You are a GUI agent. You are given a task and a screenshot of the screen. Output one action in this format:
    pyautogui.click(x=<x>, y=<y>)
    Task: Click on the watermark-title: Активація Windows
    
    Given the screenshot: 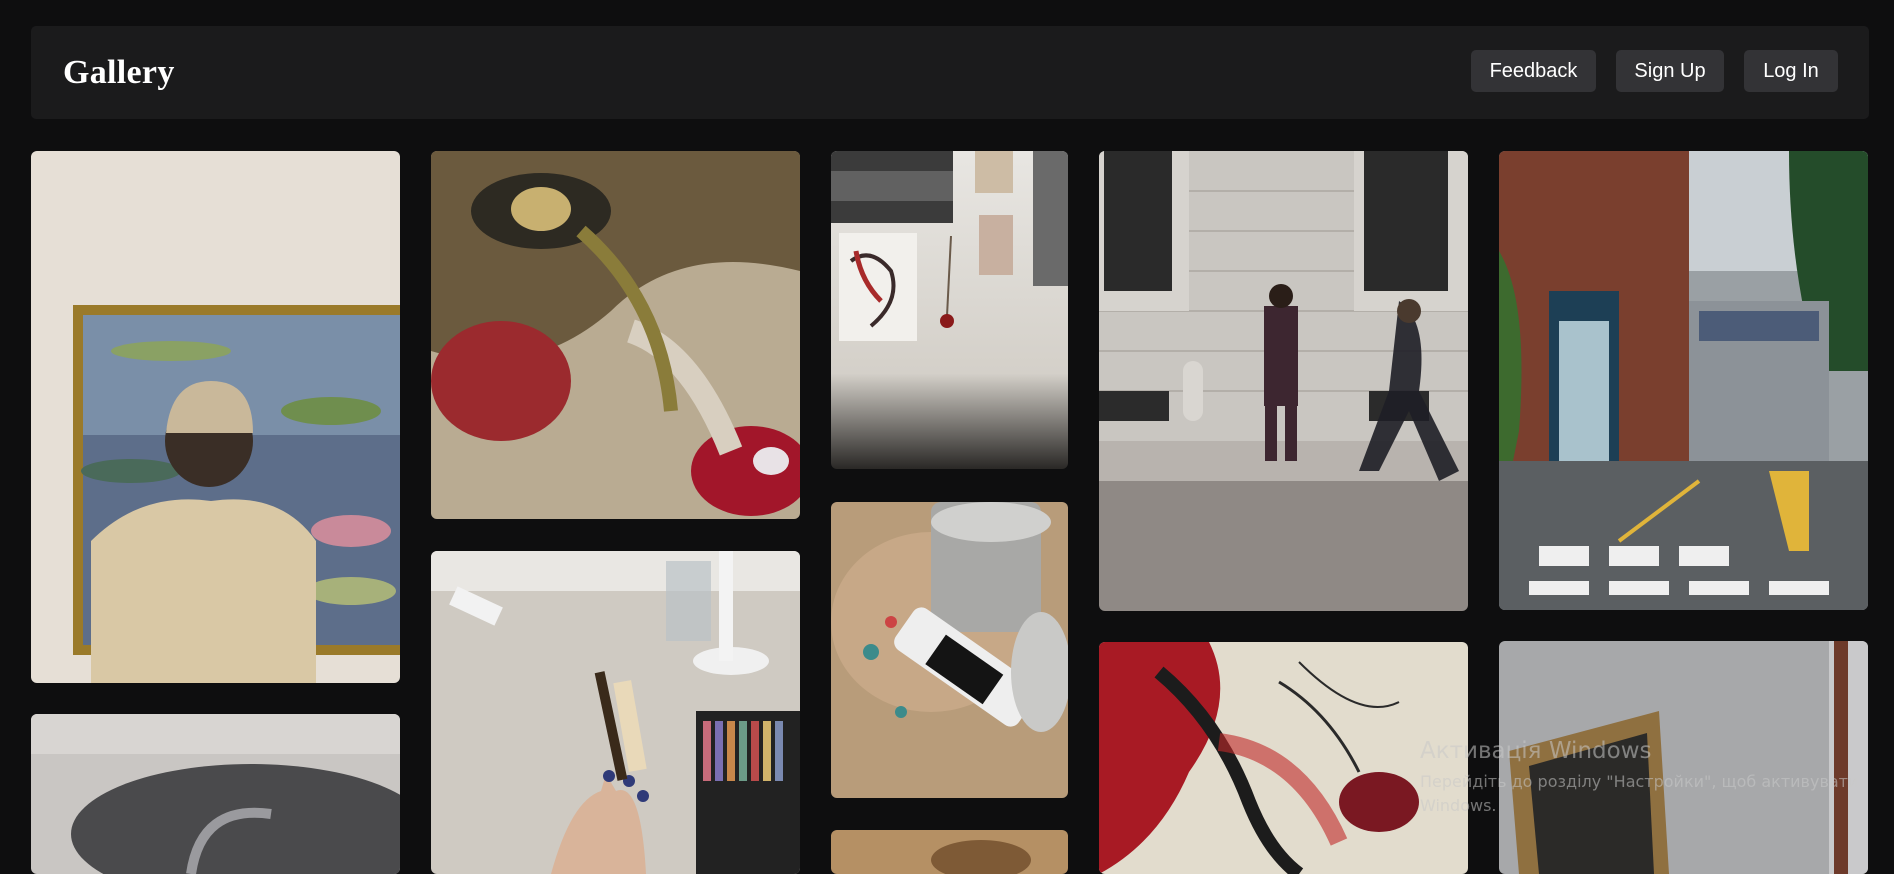 What is the action you would take?
    pyautogui.click(x=1536, y=751)
    